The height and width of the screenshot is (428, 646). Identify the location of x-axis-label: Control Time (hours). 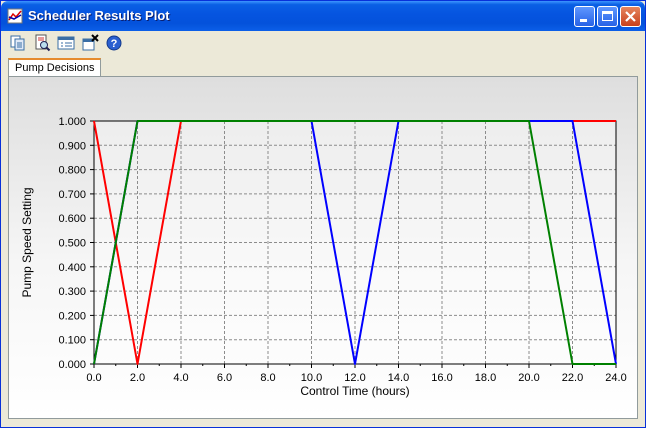
(354, 391).